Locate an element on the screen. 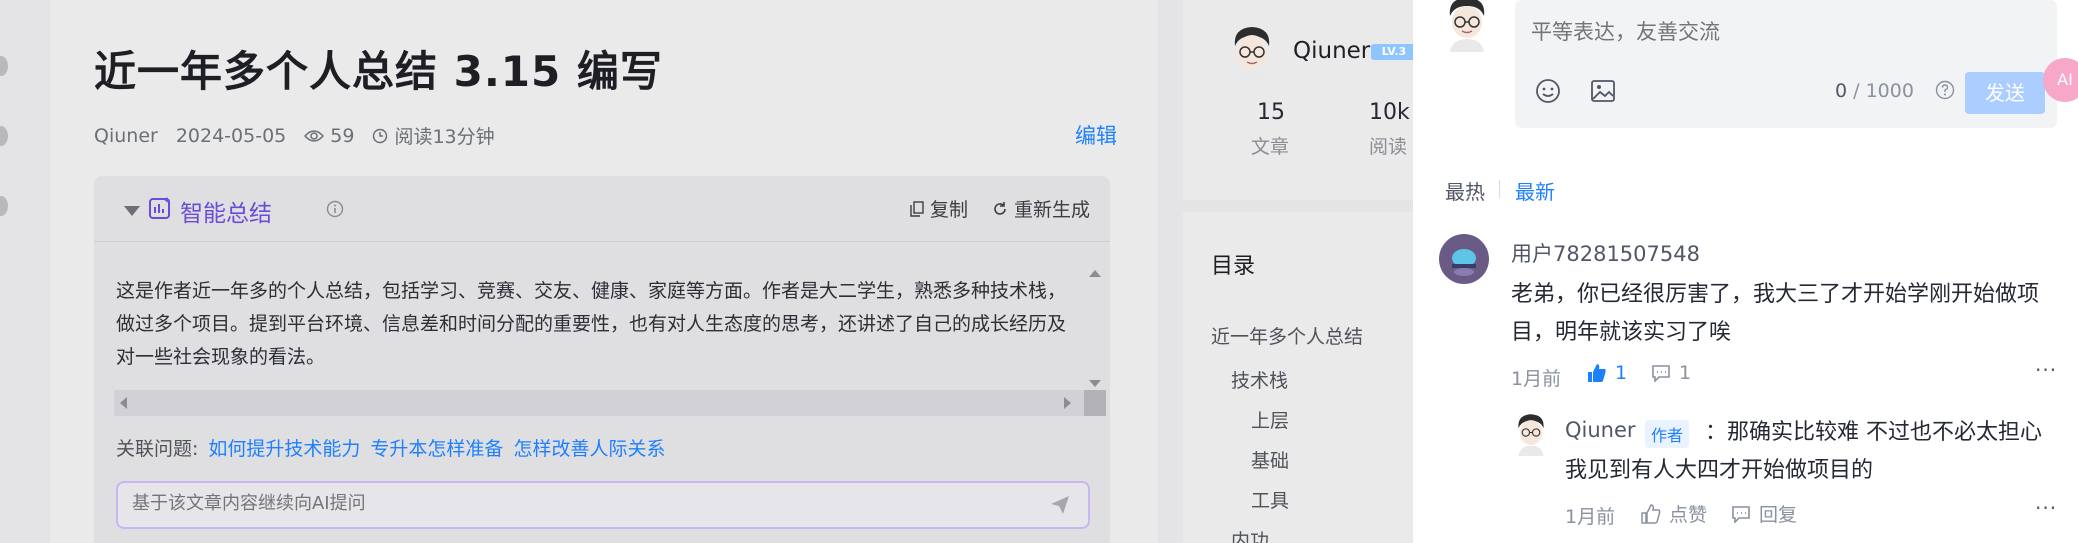 This screenshot has height=543, width=2078. reply-reply-button: 回复 is located at coordinates (1764, 513).